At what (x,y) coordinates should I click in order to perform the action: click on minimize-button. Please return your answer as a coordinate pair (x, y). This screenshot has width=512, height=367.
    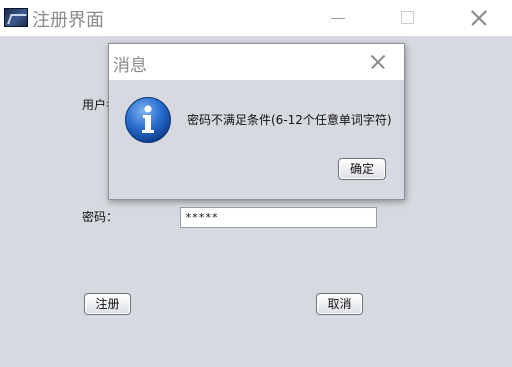
    Looking at the image, I should click on (338, 18).